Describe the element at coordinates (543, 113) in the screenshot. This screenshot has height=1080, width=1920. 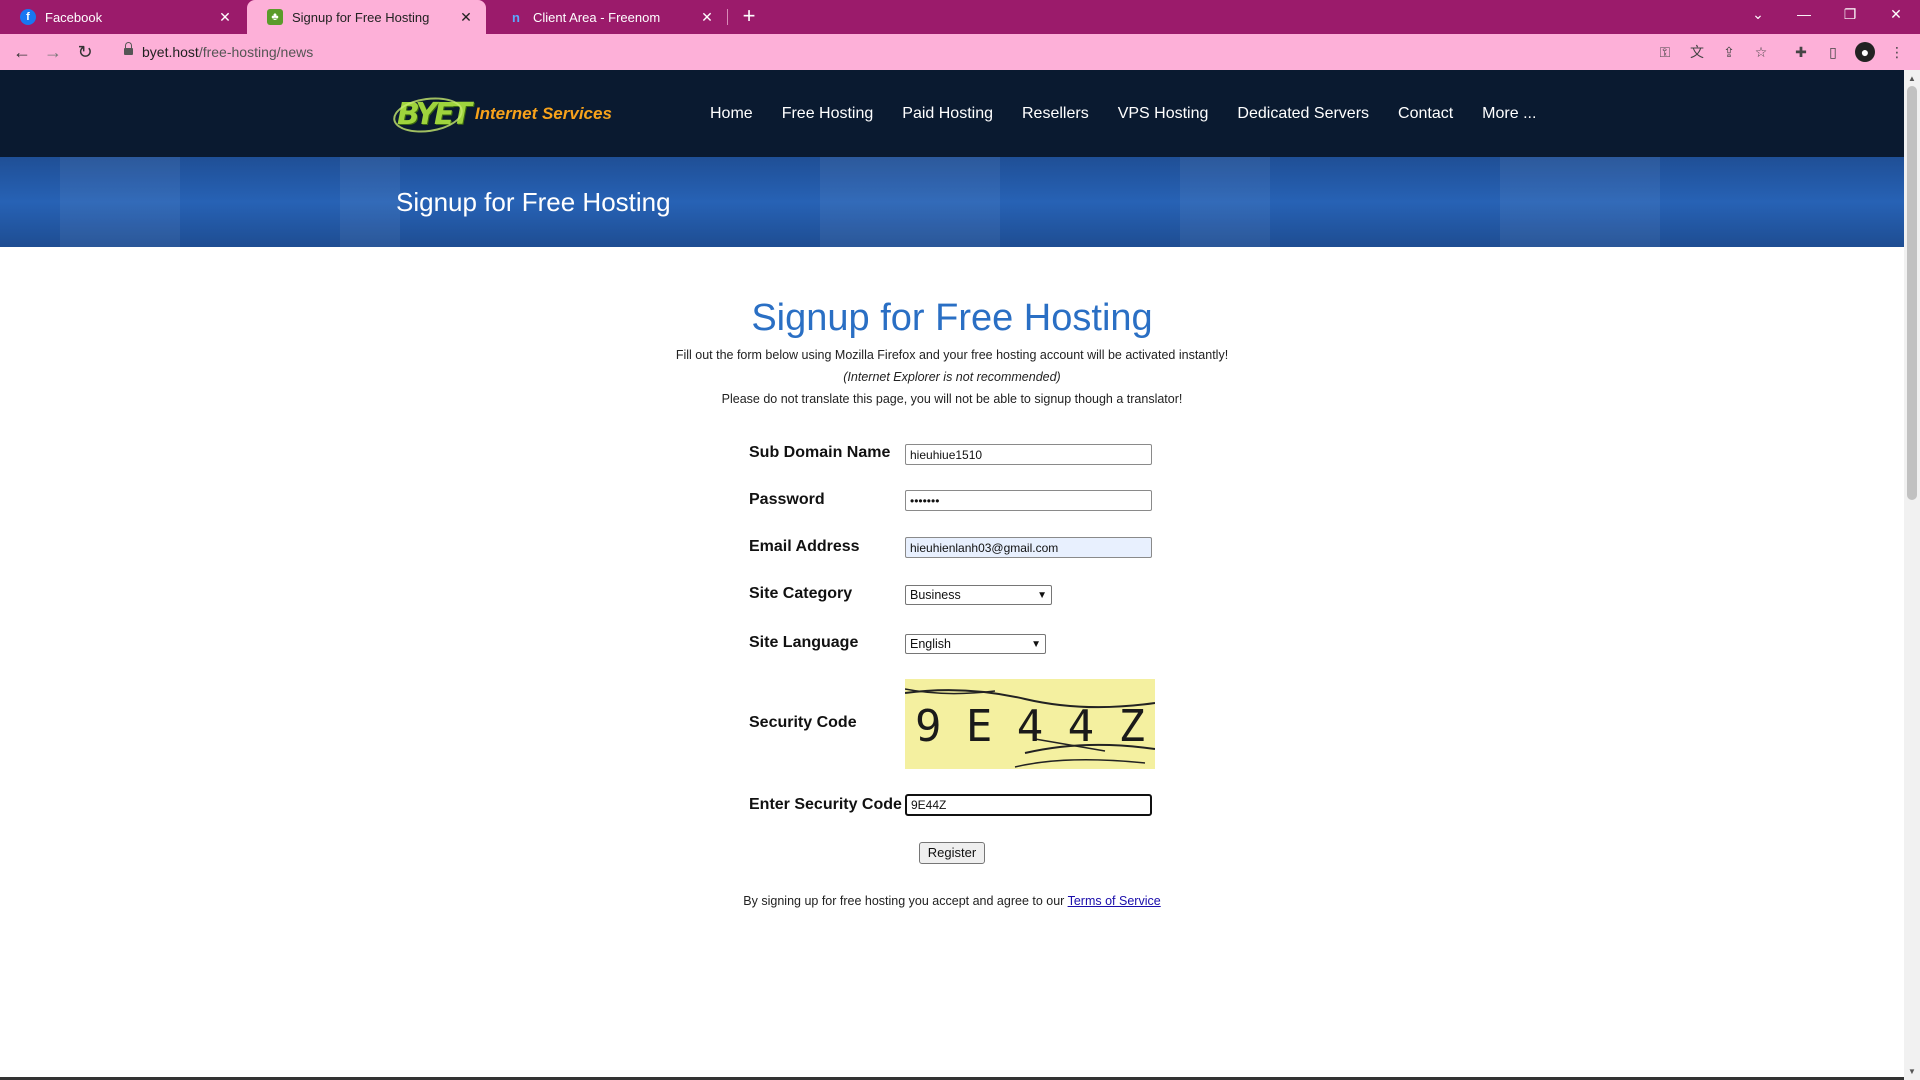
I see `logo-text: Internet Services` at that location.